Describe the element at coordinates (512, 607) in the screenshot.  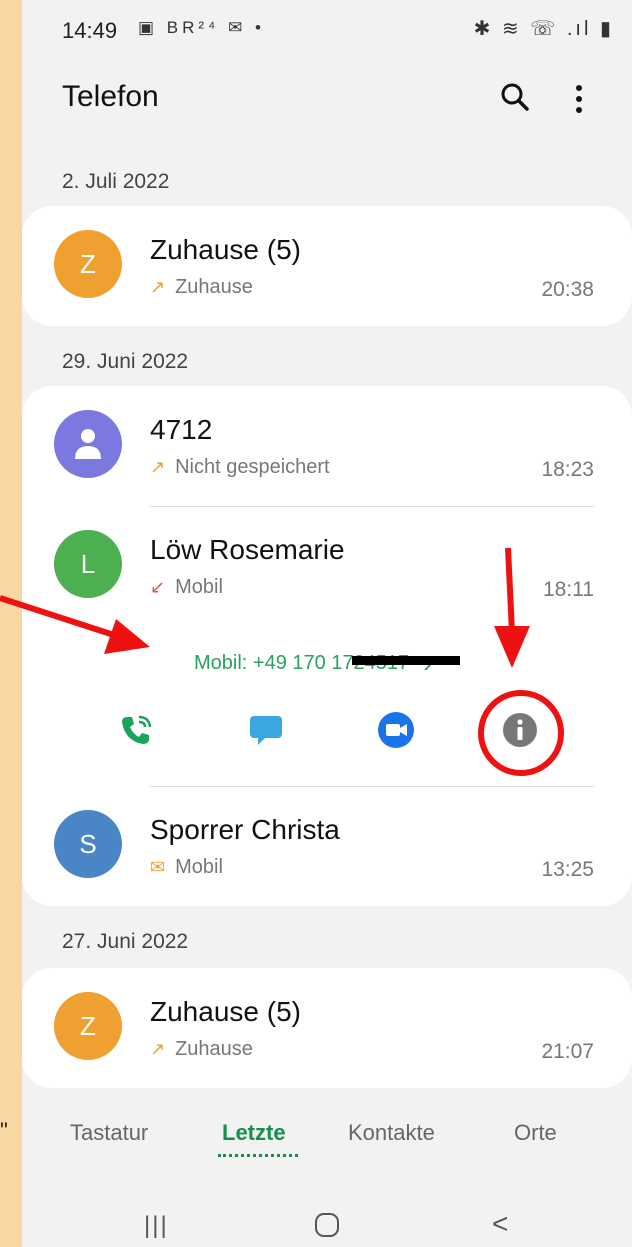
I see `red-arrow-down-icon` at that location.